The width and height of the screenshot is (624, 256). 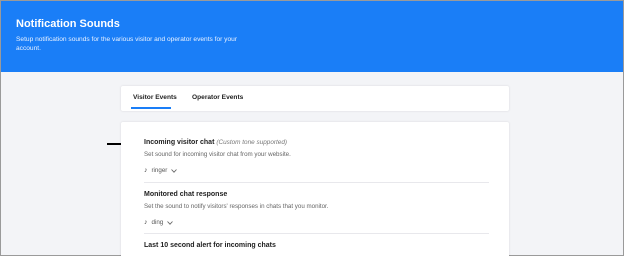 What do you see at coordinates (68, 24) in the screenshot?
I see `page-title: Notification Sounds` at bounding box center [68, 24].